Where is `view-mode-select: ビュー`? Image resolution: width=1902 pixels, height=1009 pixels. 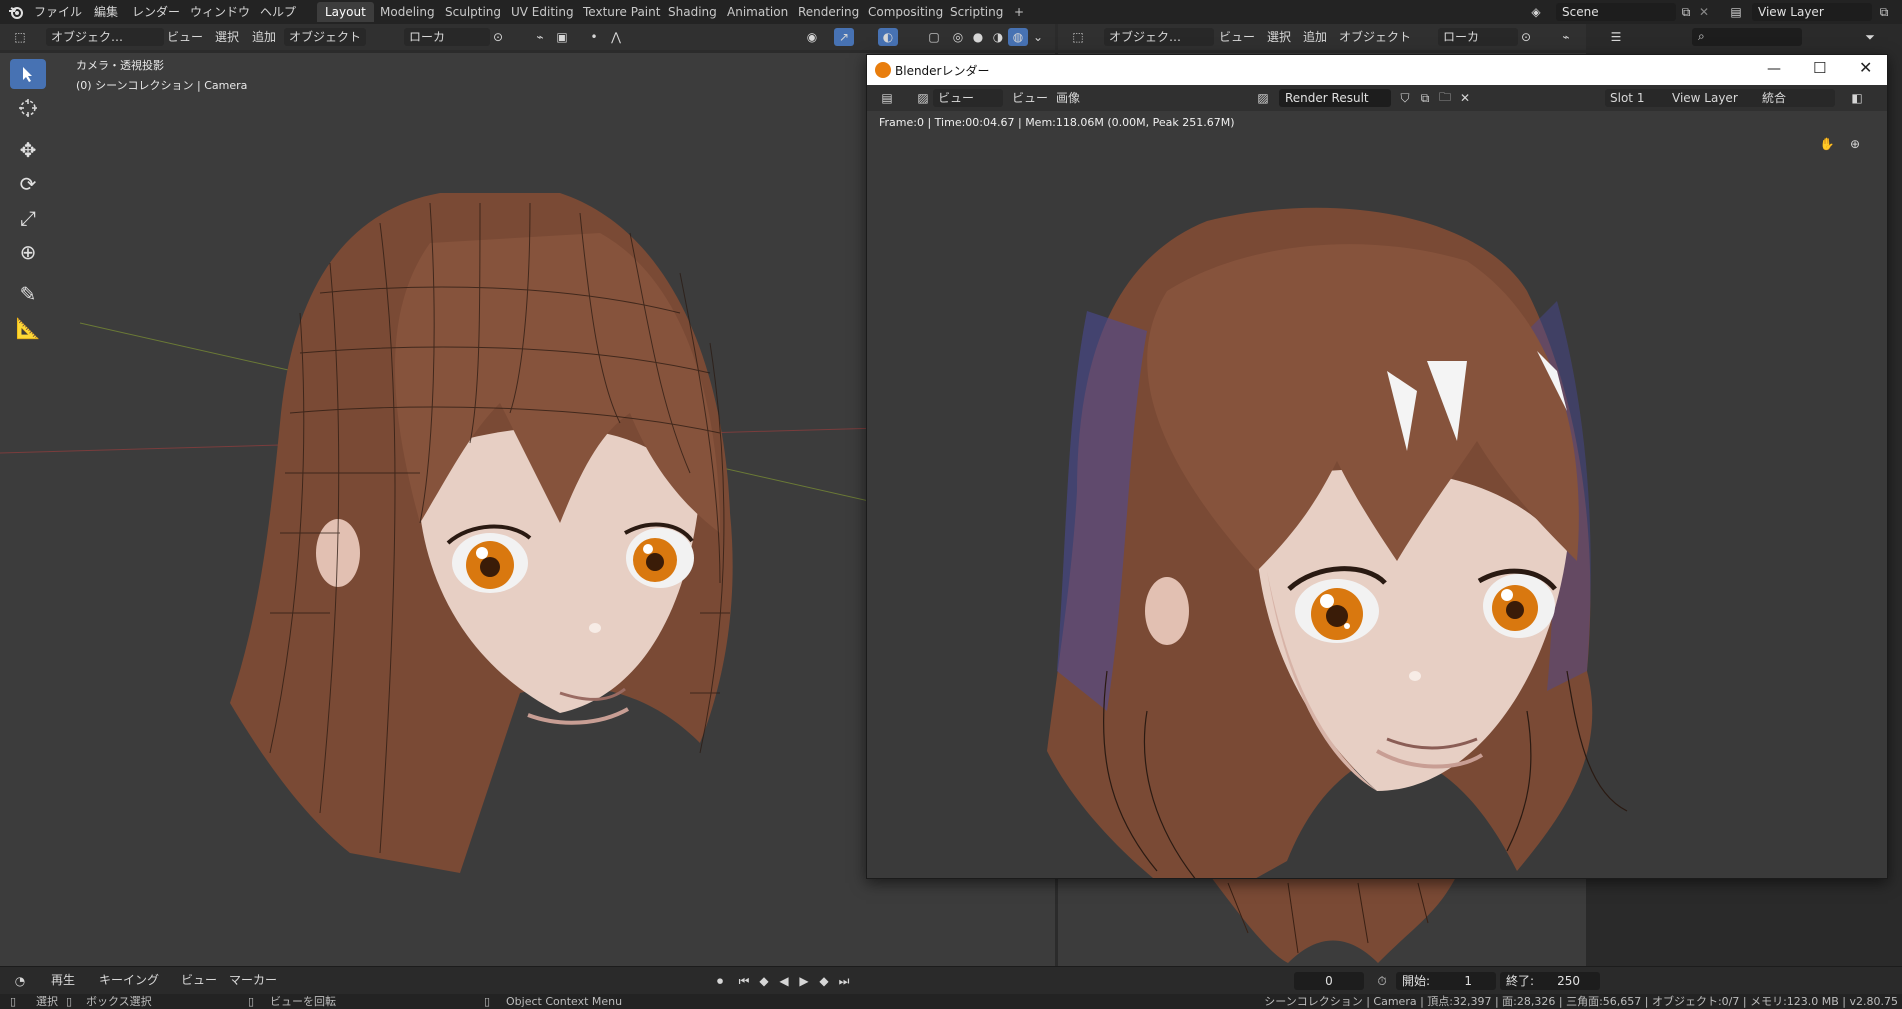 view-mode-select: ビュー is located at coordinates (968, 98).